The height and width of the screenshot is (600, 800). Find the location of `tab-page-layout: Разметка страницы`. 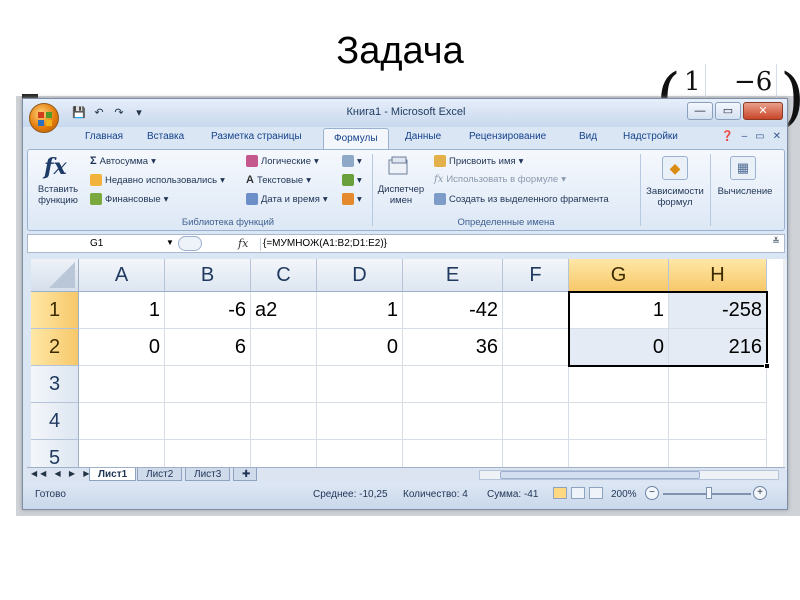

tab-page-layout: Разметка страницы is located at coordinates (256, 136).